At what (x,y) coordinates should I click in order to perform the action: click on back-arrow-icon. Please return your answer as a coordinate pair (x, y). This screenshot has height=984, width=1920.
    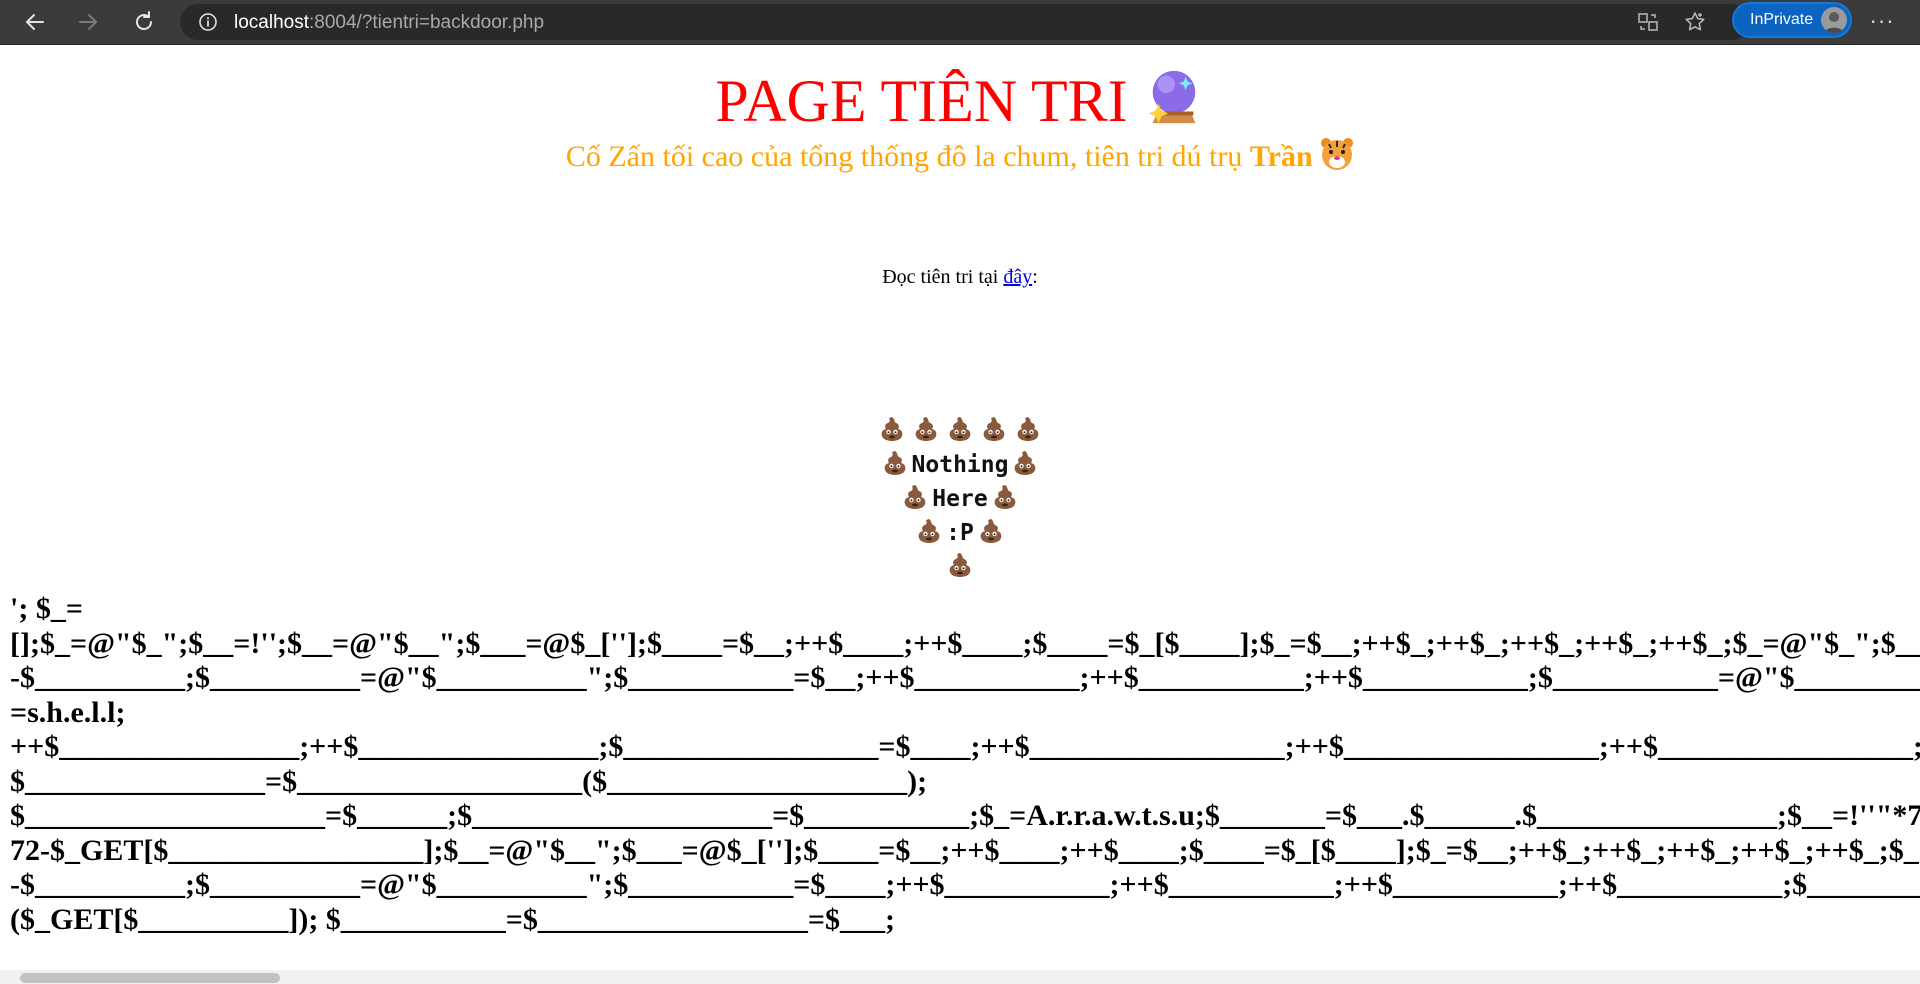
    Looking at the image, I should click on (35, 22).